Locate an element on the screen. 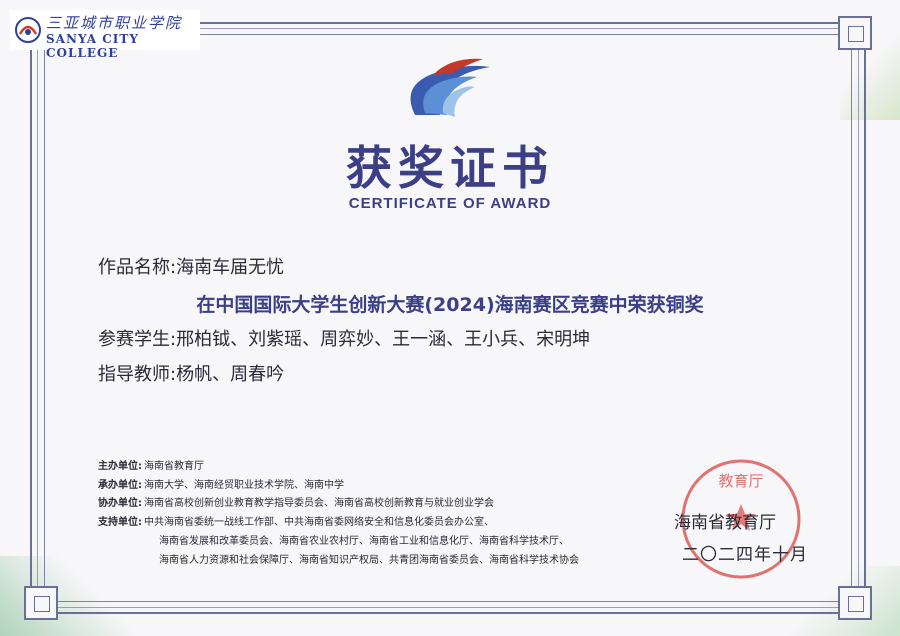 The height and width of the screenshot is (636, 900). organizer-host-value: 海南省教育厅 is located at coordinates (174, 466).